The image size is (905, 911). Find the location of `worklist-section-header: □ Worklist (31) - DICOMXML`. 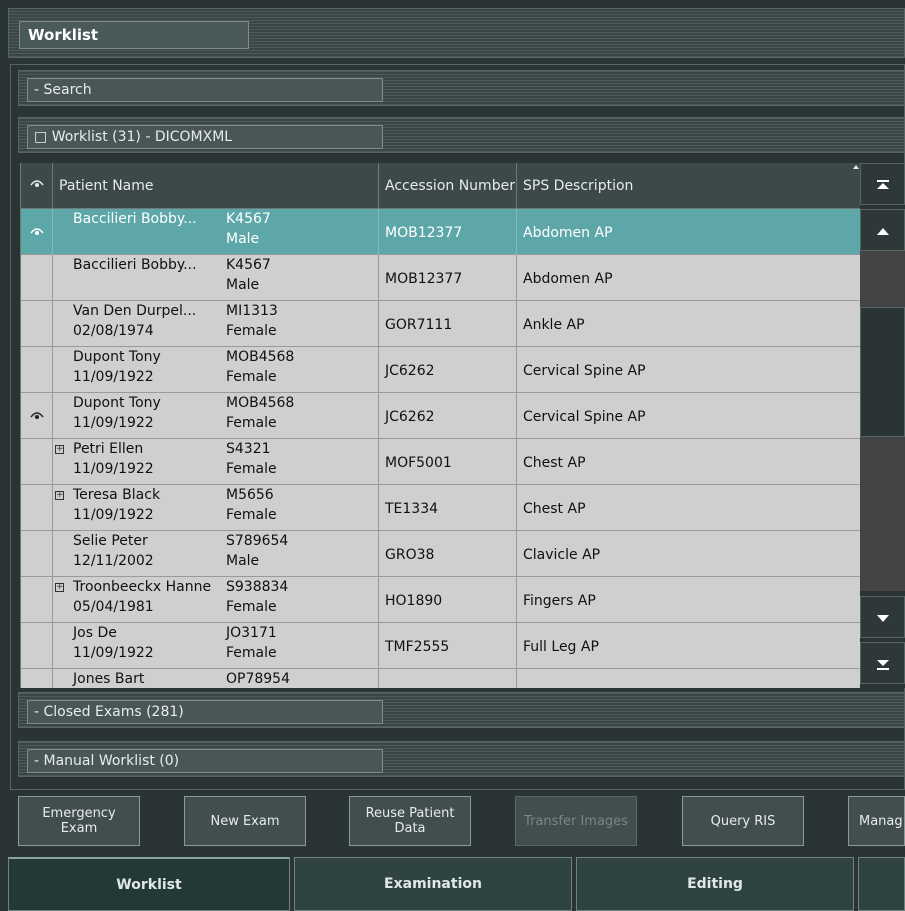

worklist-section-header: □ Worklist (31) - DICOMXML is located at coordinates (205, 137).